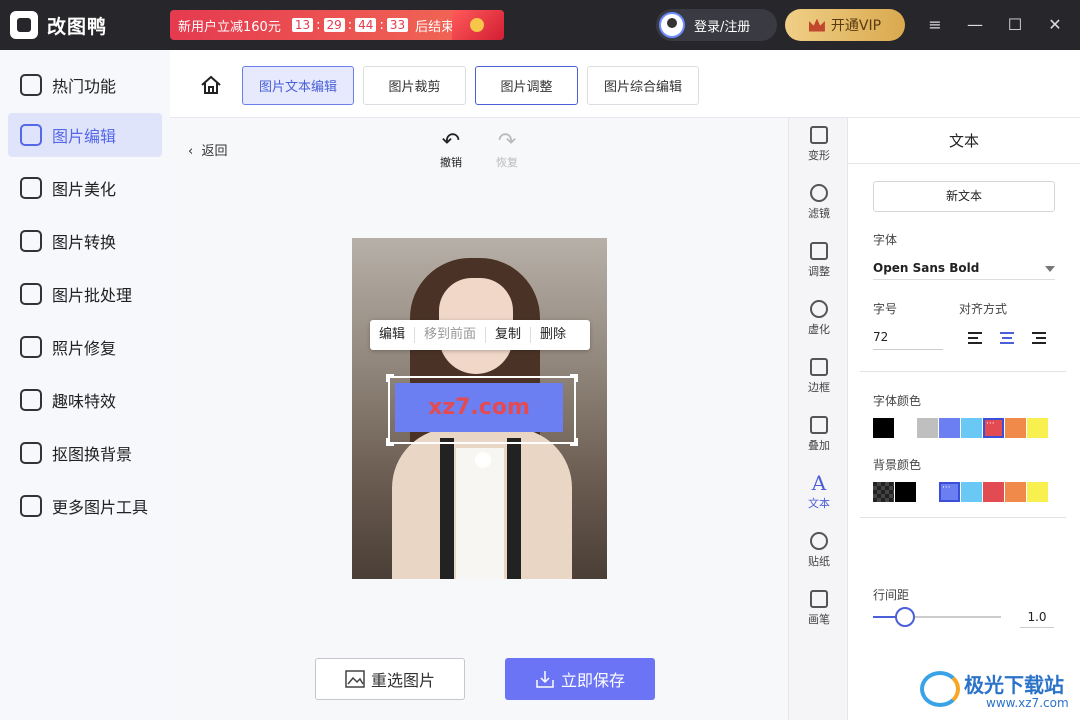  Describe the element at coordinates (1014, 685) in the screenshot. I see `watermark-title: 极光下载站` at that location.